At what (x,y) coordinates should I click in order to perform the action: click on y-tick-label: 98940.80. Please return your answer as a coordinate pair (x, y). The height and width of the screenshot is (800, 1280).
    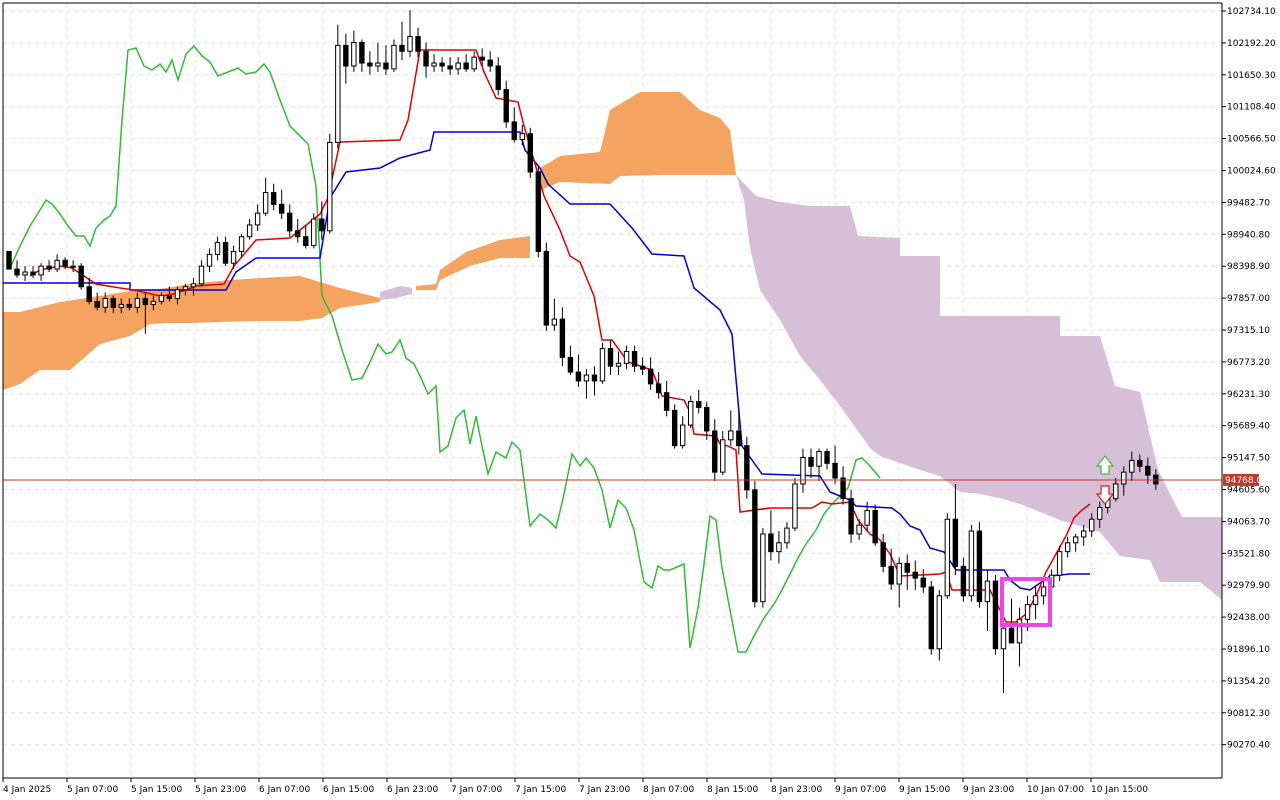
    Looking at the image, I should click on (1248, 235).